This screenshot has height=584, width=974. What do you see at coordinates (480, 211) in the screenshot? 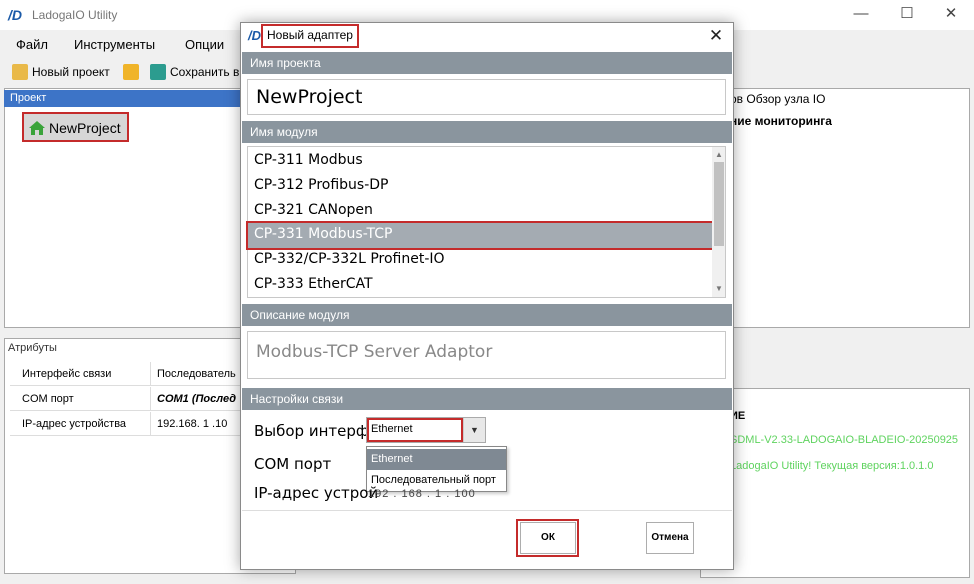
I see `module-list-item: CP-321 CANopen` at bounding box center [480, 211].